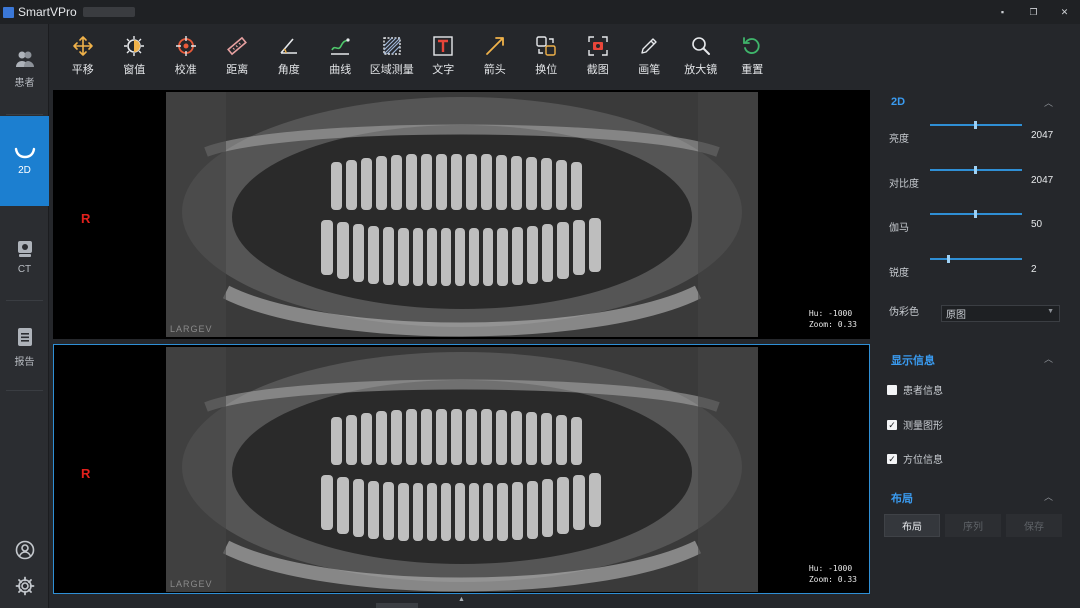 The image size is (1080, 608). What do you see at coordinates (899, 139) in the screenshot?
I see `brightness-label: 亮度` at bounding box center [899, 139].